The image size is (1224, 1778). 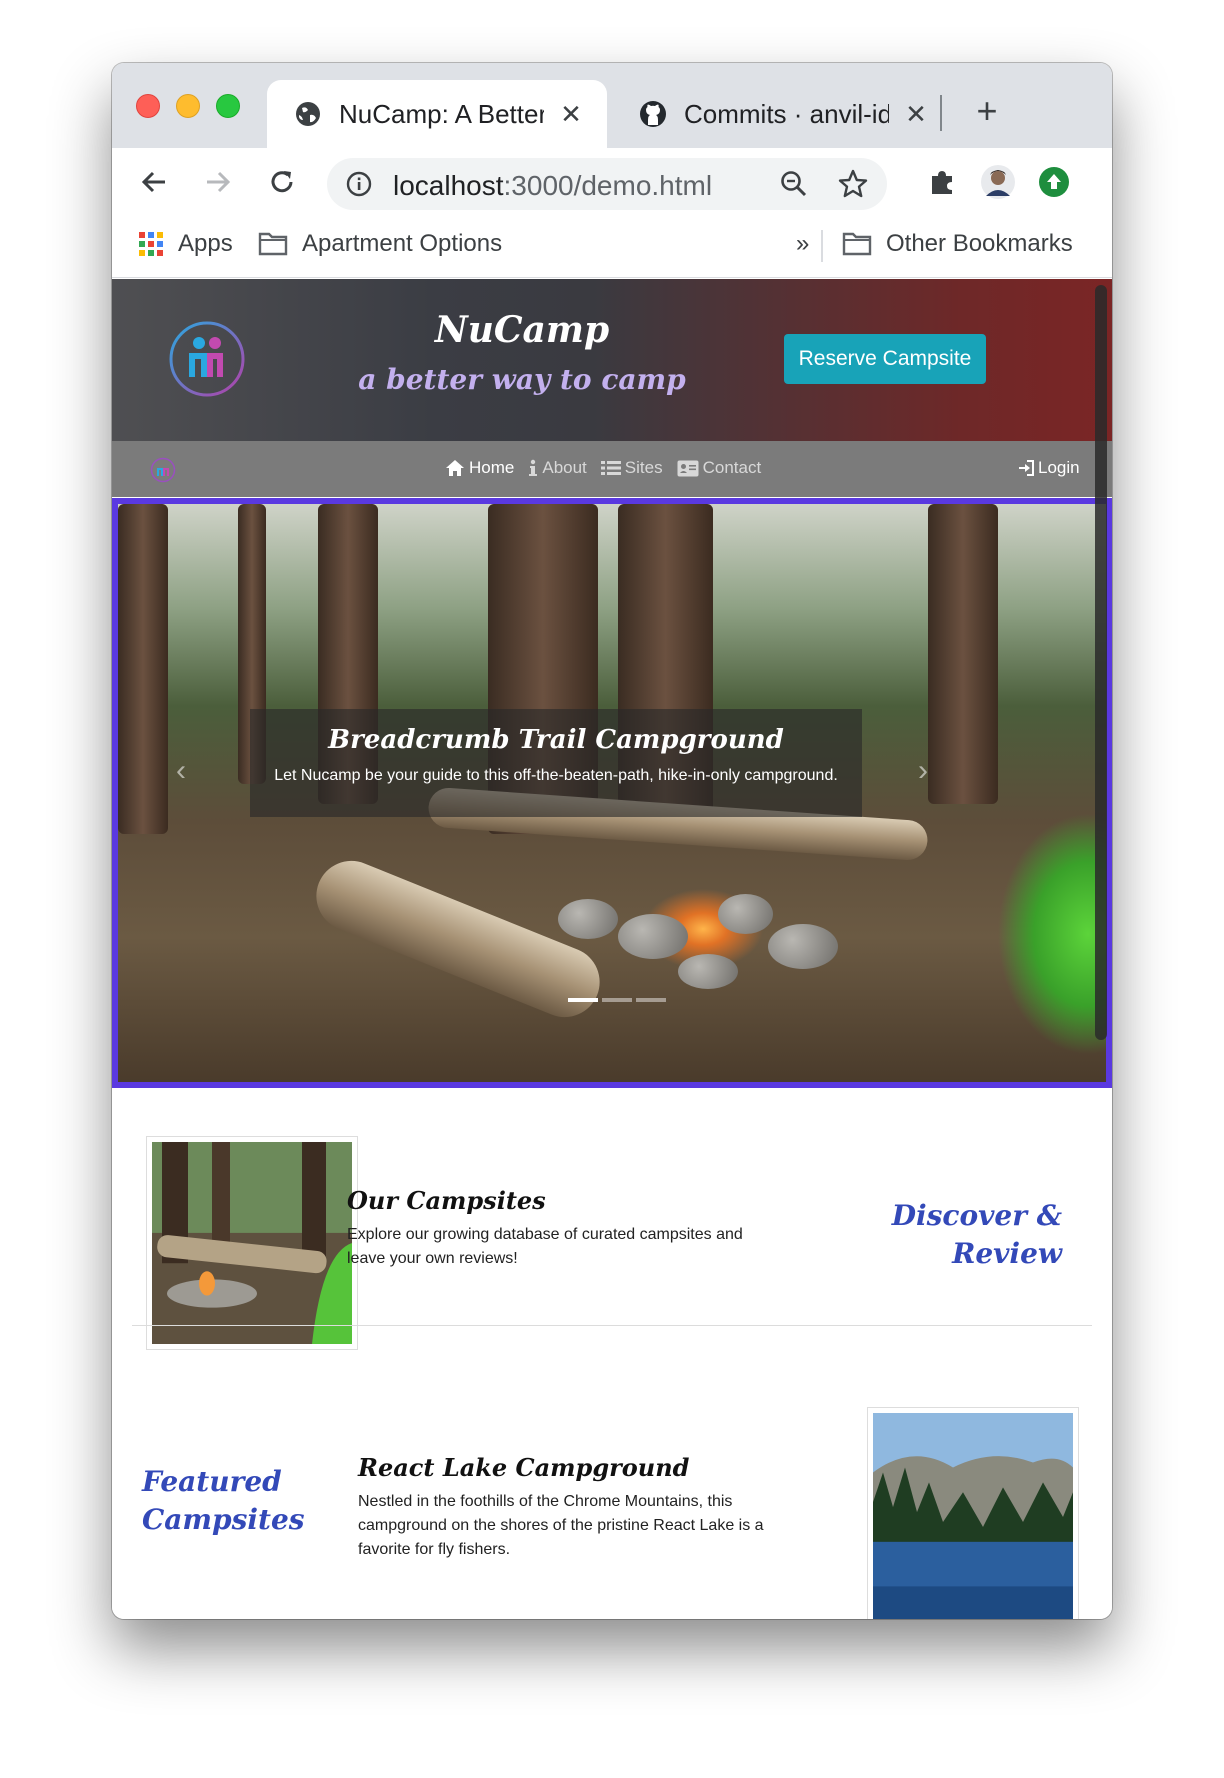 I want to click on site-tagline: a better way to camp, so click(x=522, y=379).